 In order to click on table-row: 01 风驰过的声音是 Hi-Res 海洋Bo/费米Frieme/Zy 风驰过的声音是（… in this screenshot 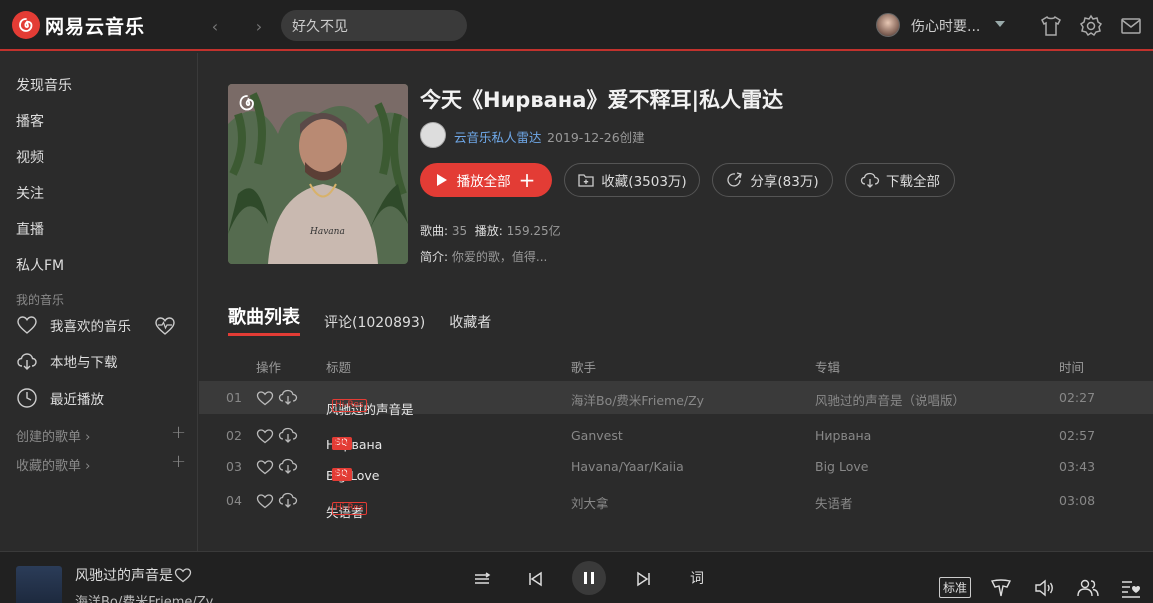, I will do `click(676, 399)`.